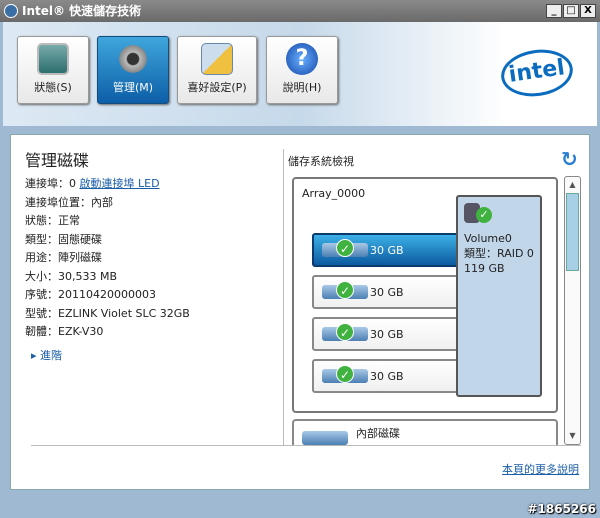 The image size is (600, 518). What do you see at coordinates (217, 87) in the screenshot?
I see `nav-label: 喜好設定(P)` at bounding box center [217, 87].